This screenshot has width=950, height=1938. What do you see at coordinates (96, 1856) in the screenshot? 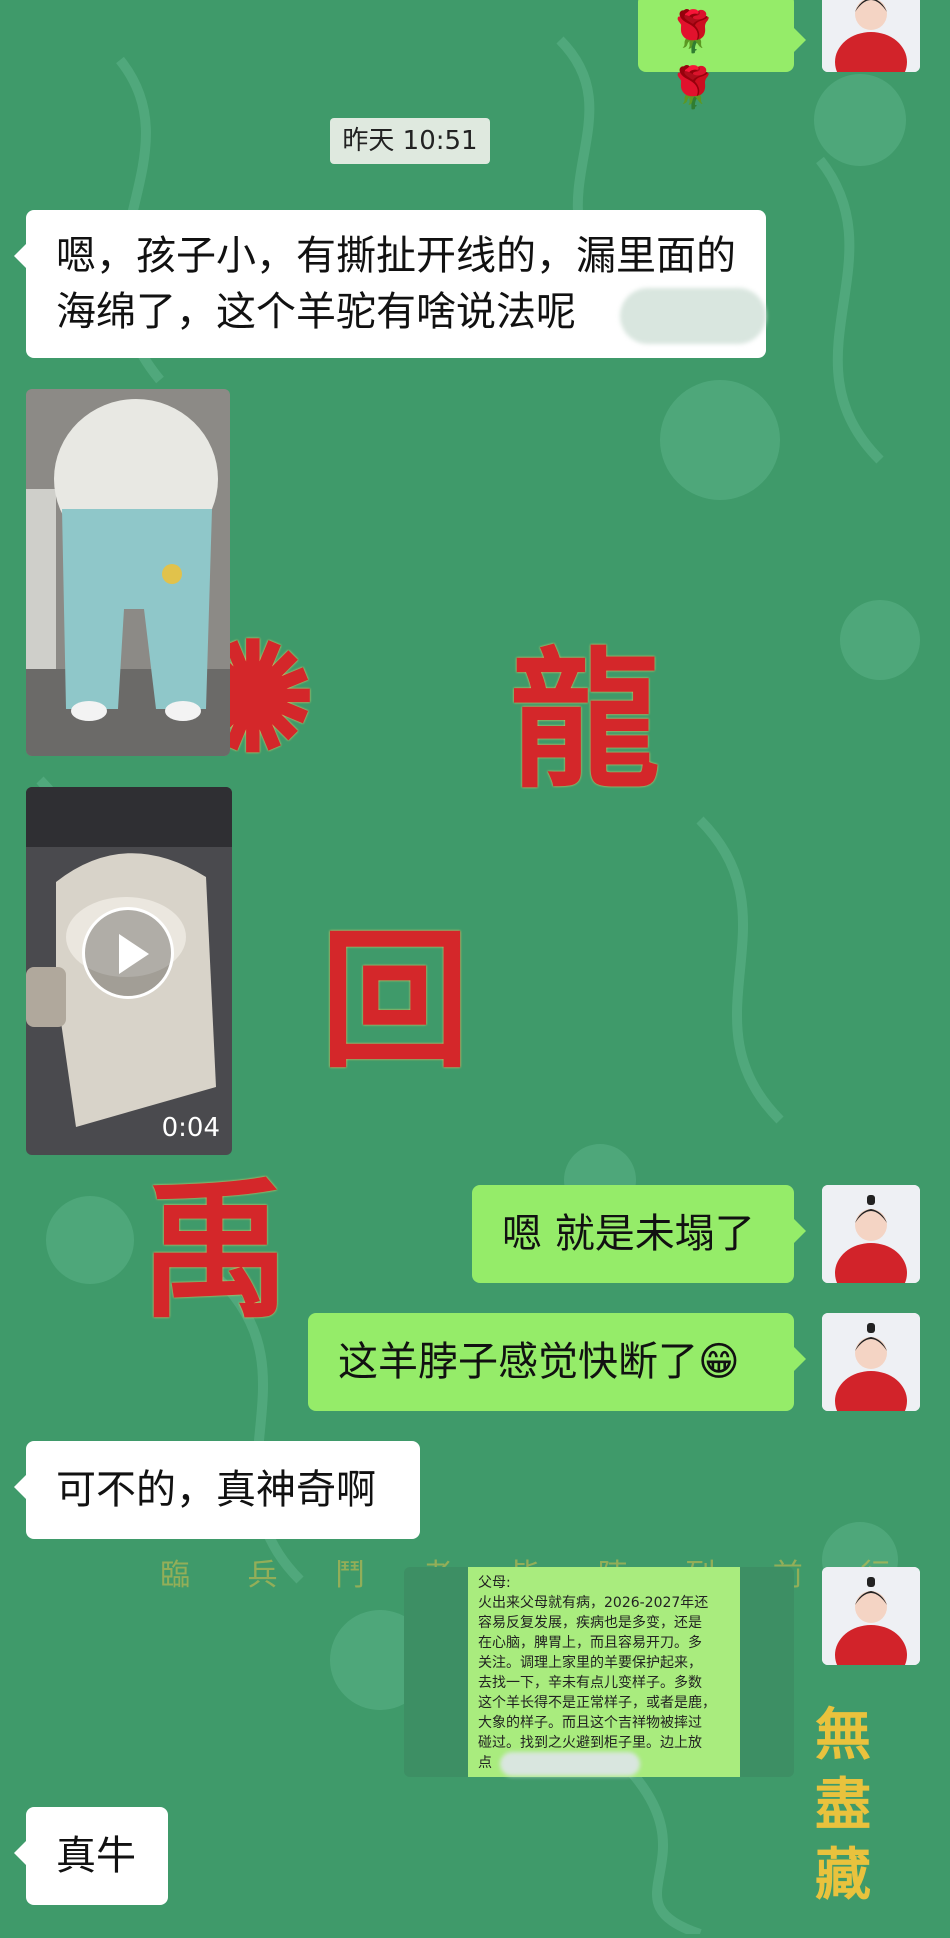
I see `message-text: 真牛` at bounding box center [96, 1856].